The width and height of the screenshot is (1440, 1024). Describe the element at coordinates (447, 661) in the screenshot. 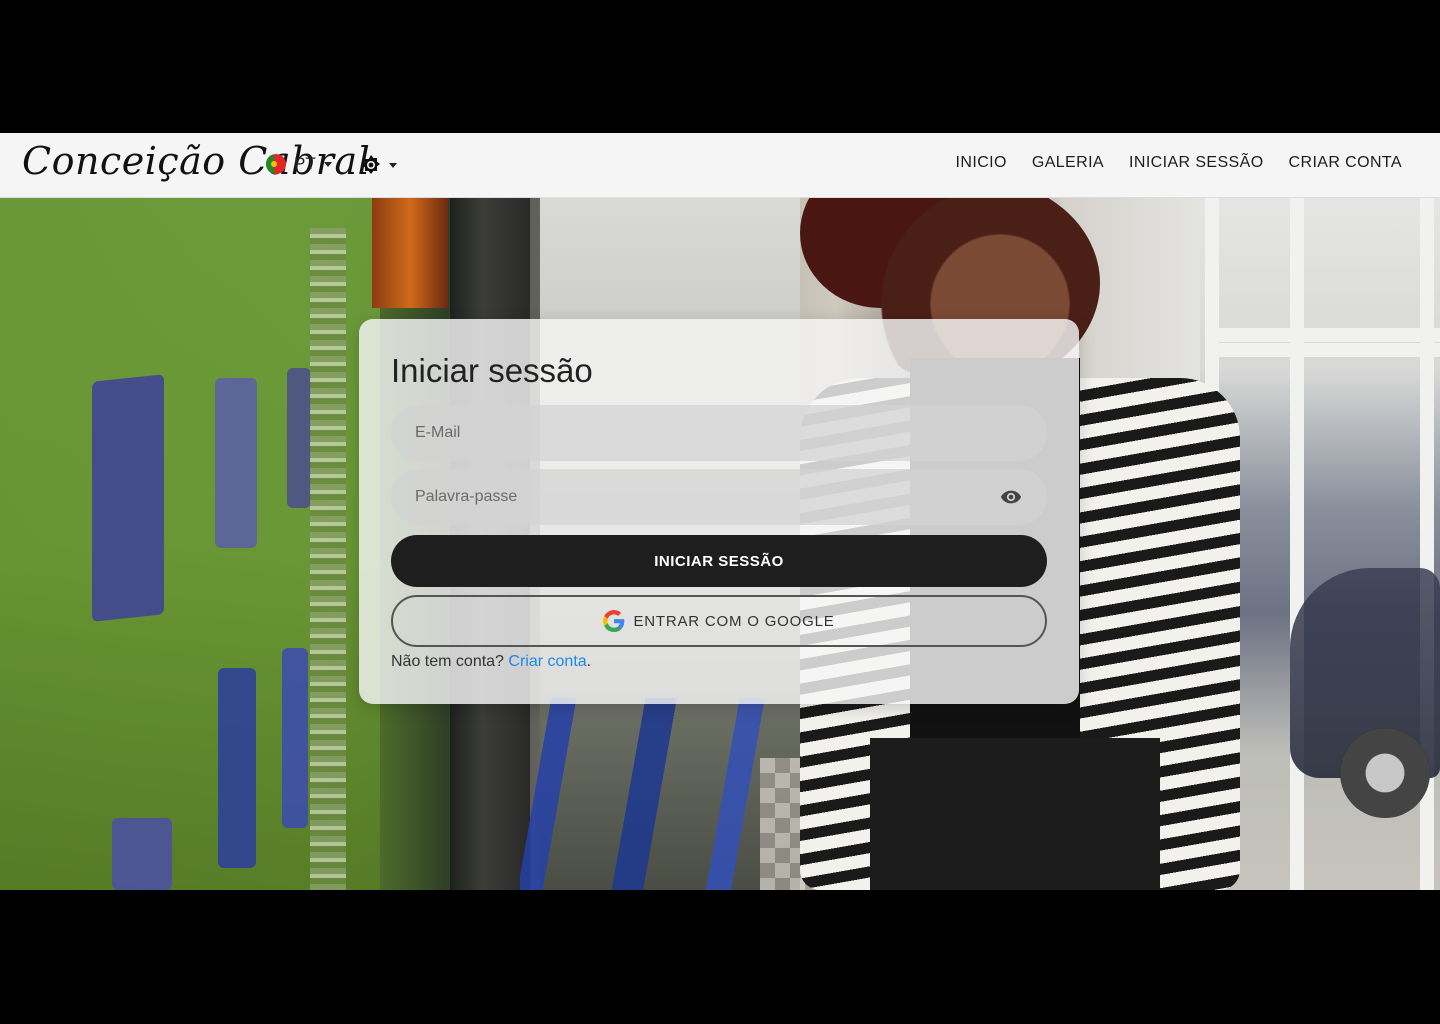

I see `signup-prompt-text: Não tem conta?` at that location.